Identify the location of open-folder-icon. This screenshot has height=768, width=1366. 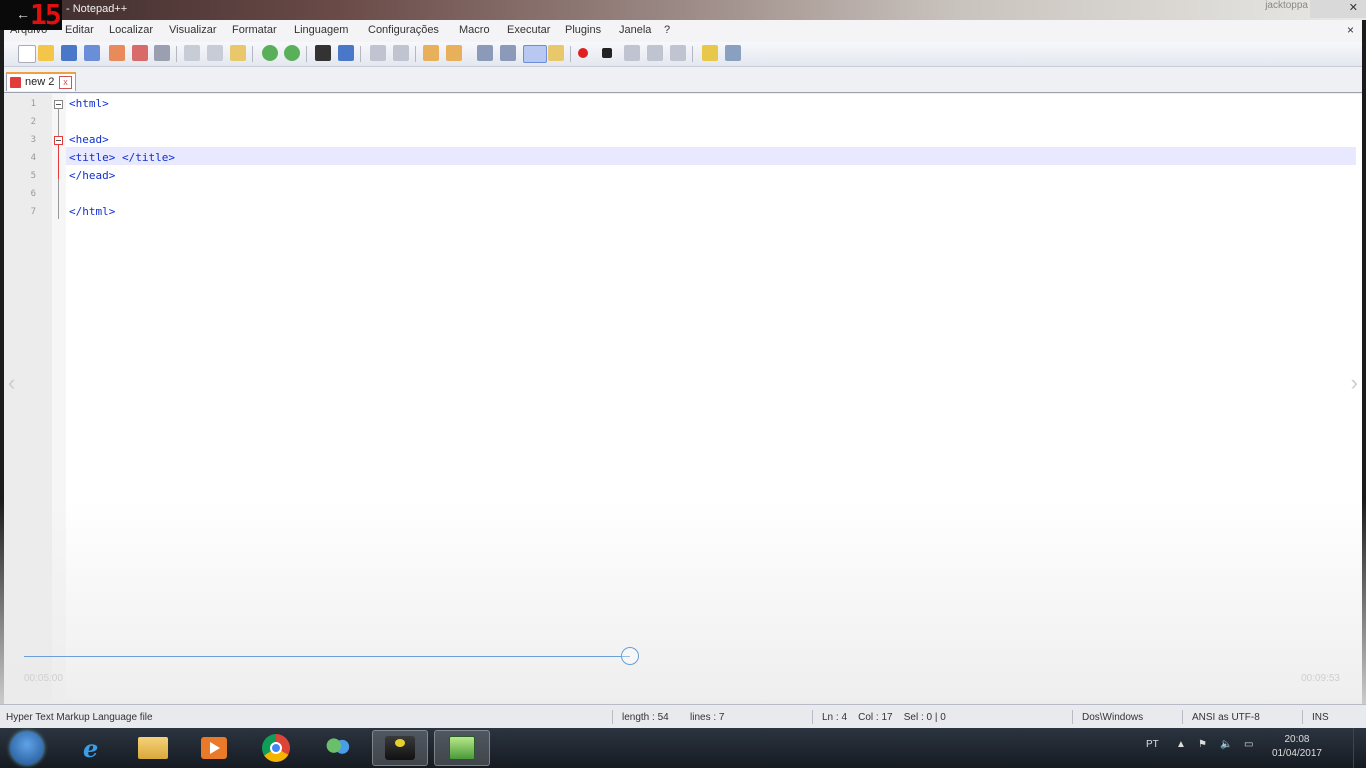
(46, 53).